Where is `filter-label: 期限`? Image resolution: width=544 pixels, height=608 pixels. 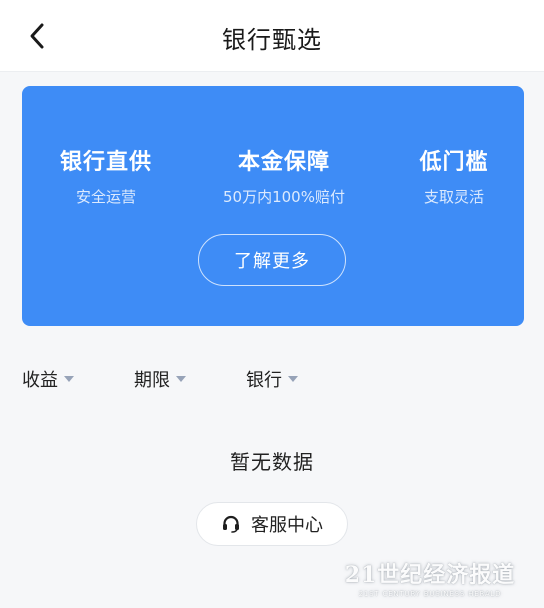
filter-label: 期限 is located at coordinates (152, 380).